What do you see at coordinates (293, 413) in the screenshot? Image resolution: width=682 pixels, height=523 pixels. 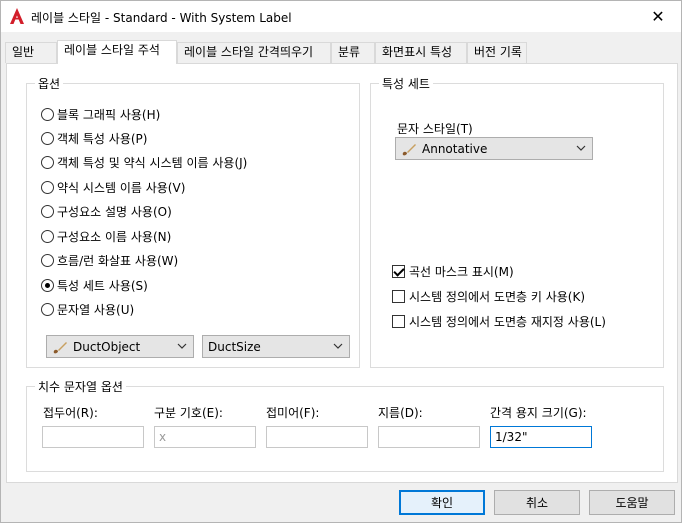 I see `suffix-label: 접미어(F):` at bounding box center [293, 413].